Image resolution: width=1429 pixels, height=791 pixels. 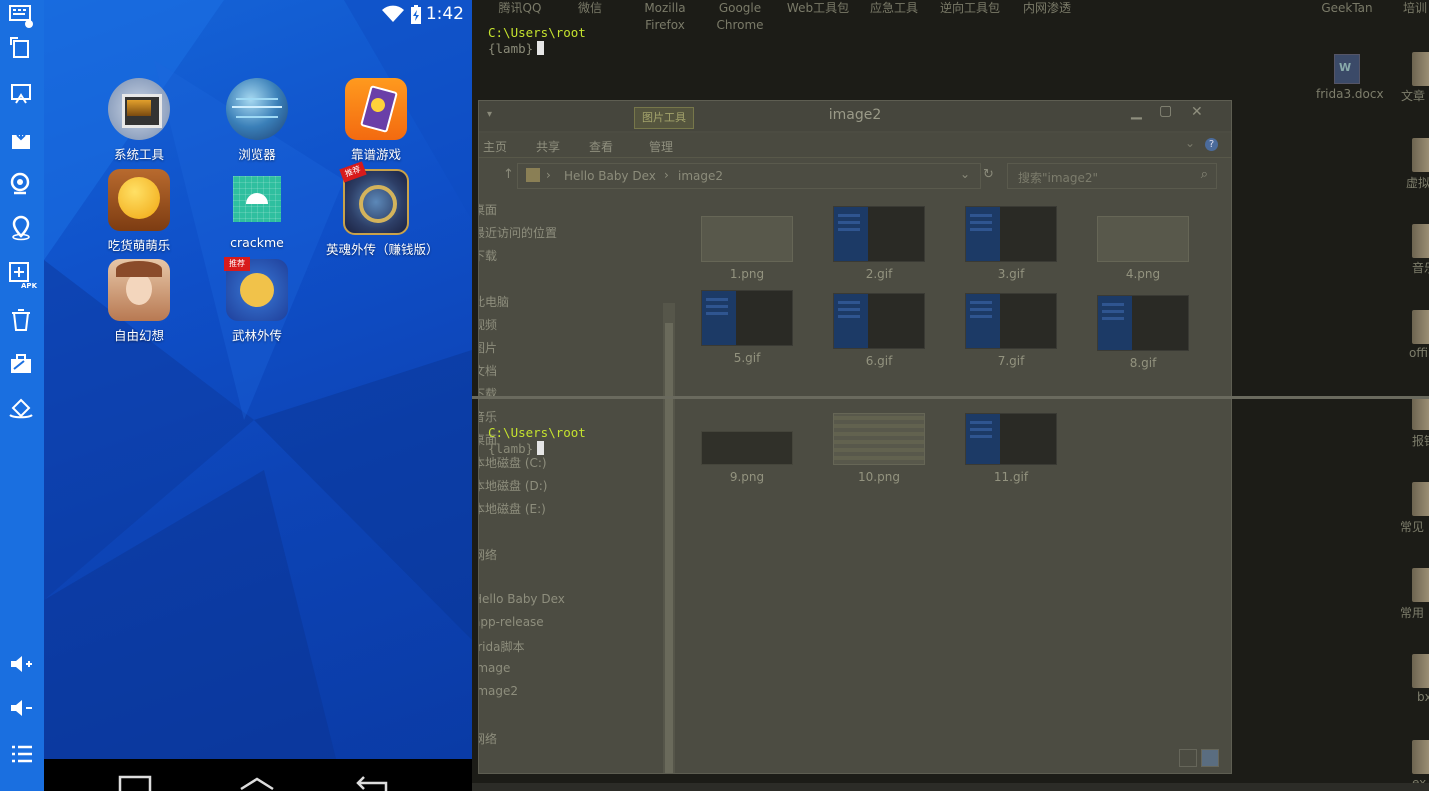 I want to click on file-item: 11.gif, so click(x=1011, y=448).